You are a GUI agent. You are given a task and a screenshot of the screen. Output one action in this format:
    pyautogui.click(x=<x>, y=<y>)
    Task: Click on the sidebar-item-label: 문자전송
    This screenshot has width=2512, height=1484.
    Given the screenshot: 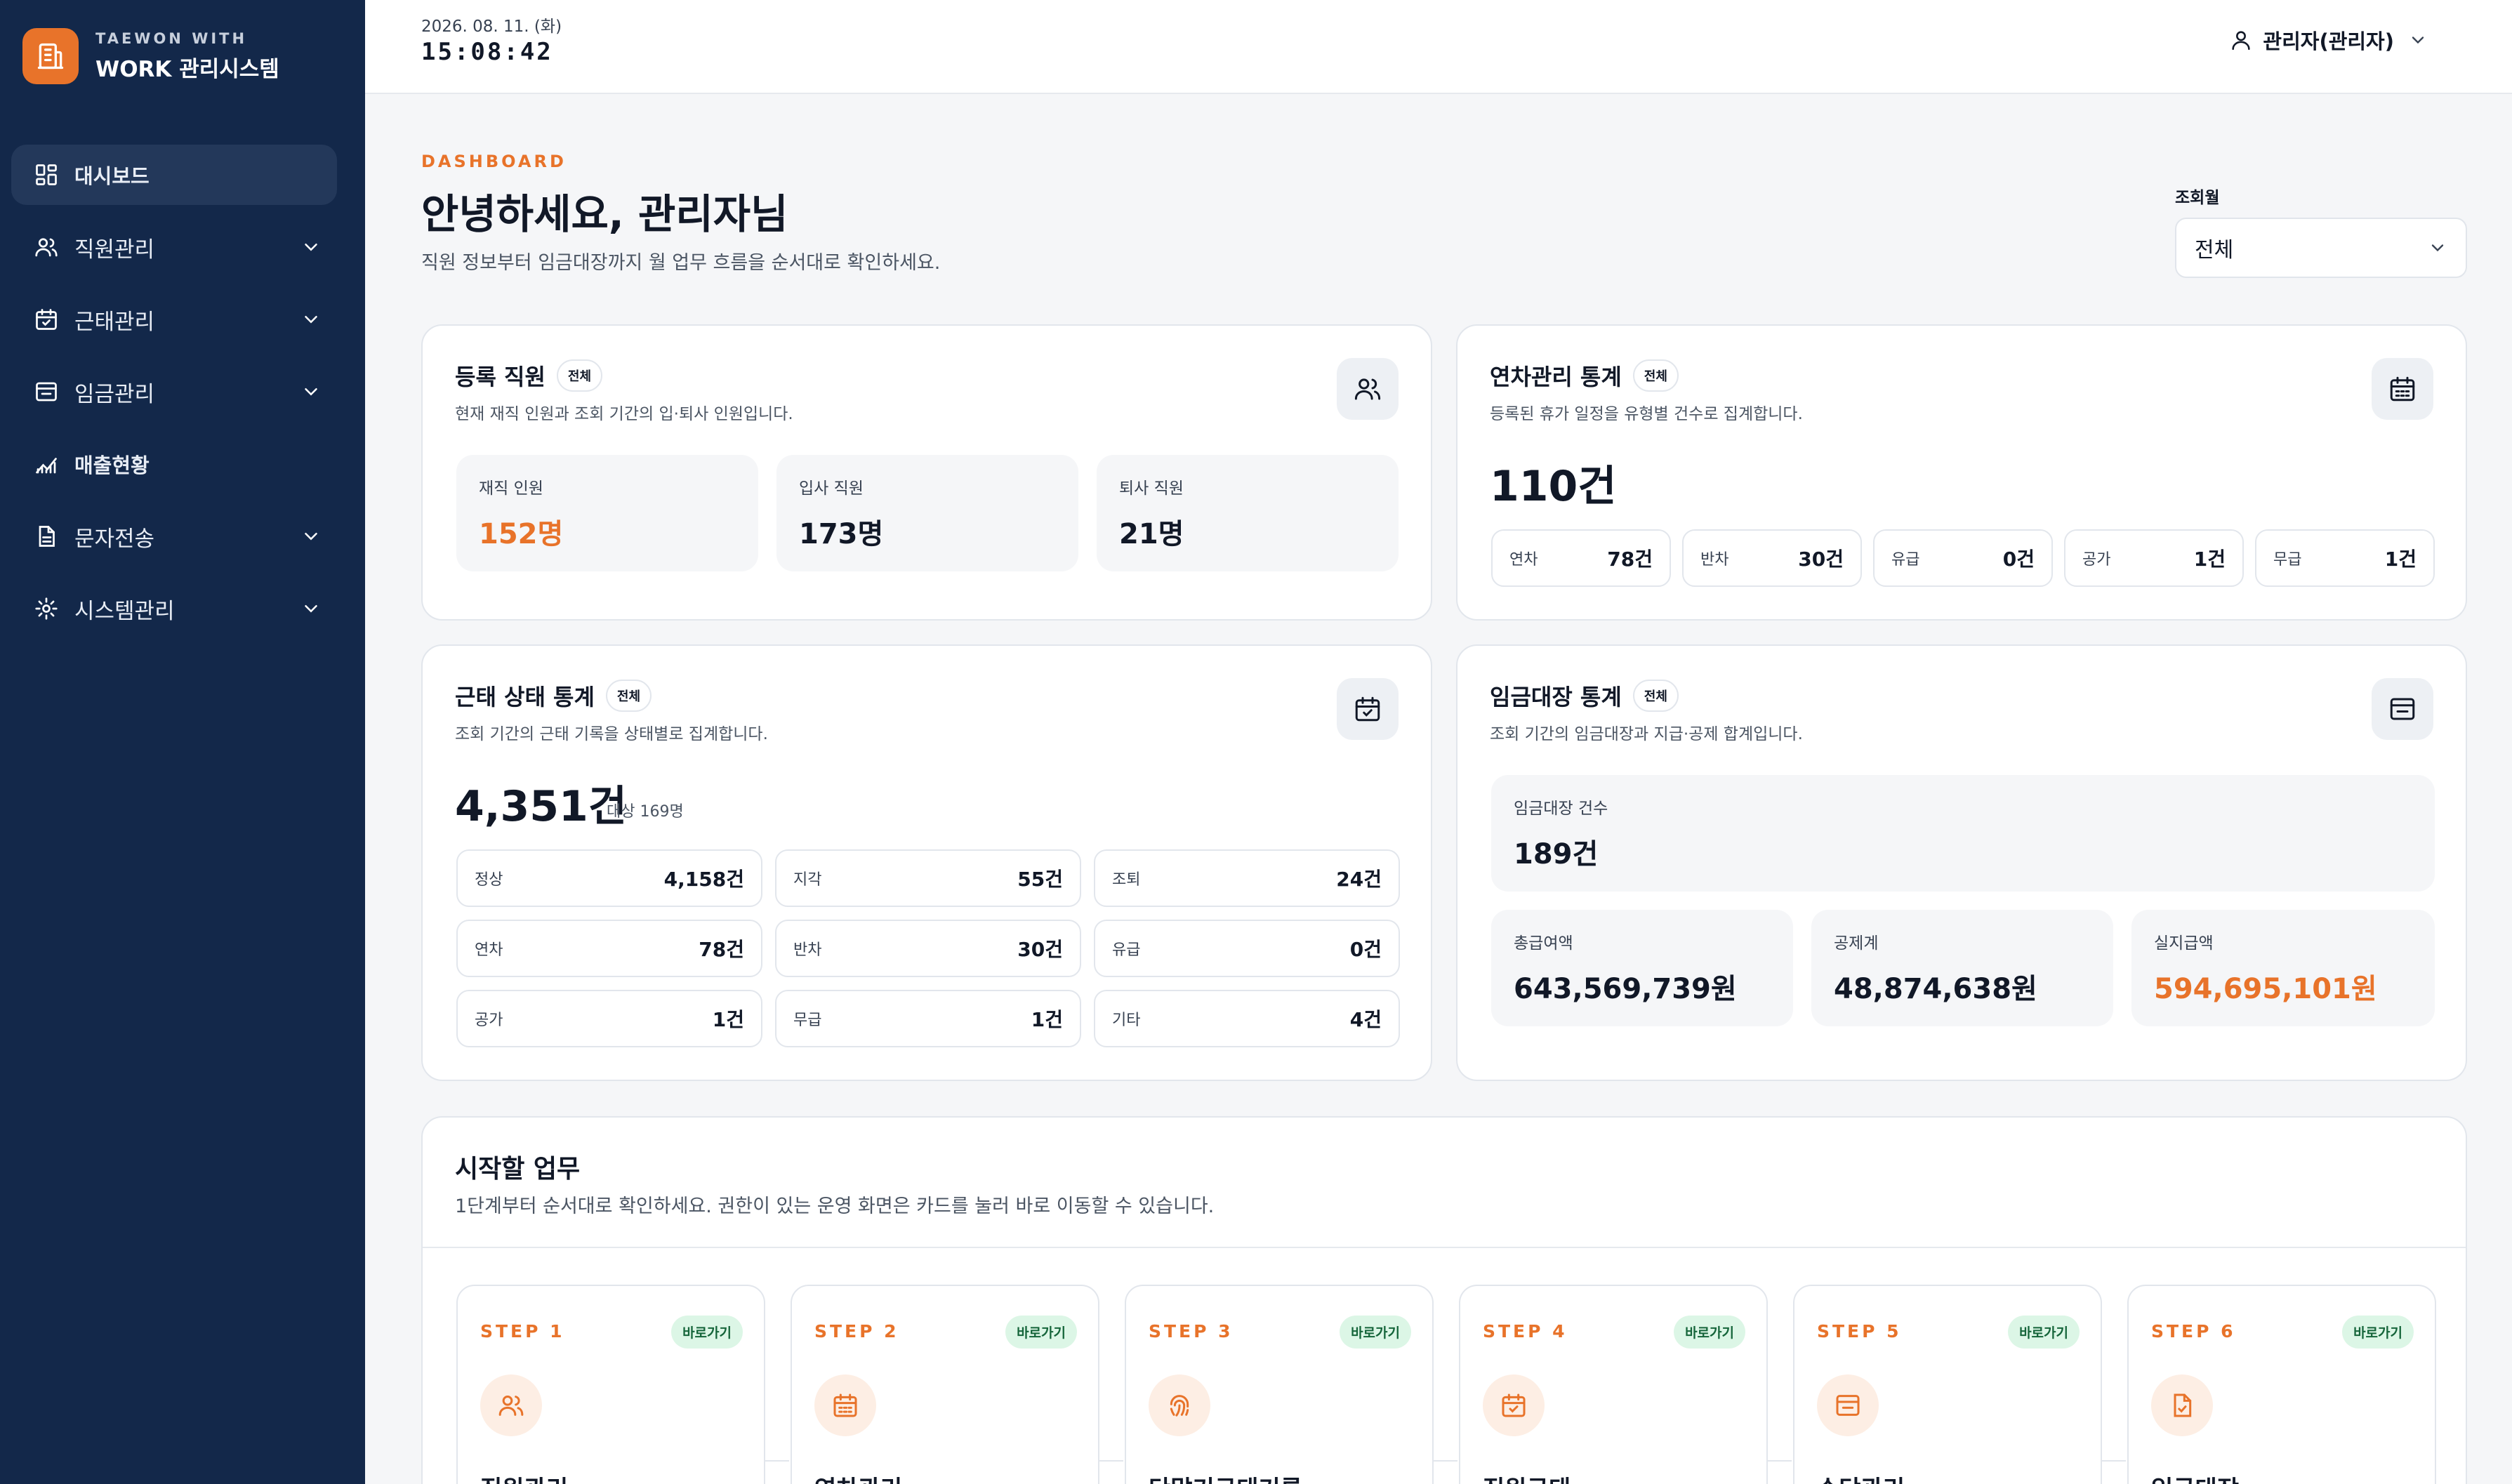 What is the action you would take?
    pyautogui.click(x=114, y=539)
    